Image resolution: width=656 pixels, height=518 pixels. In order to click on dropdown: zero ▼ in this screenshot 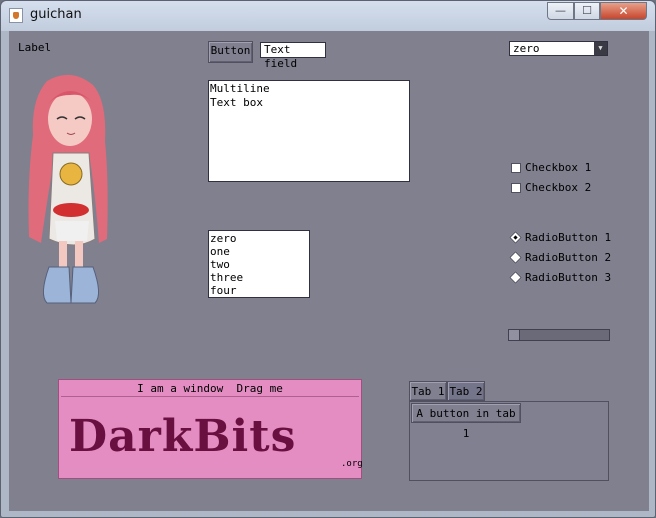, I will do `click(558, 48)`.